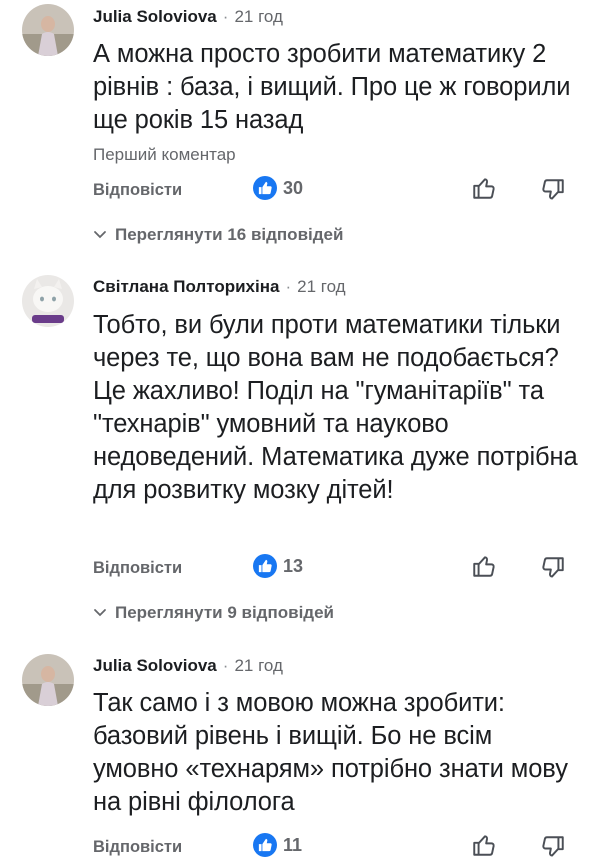 The image size is (591, 860). I want to click on like-summary: 30, so click(278, 188).